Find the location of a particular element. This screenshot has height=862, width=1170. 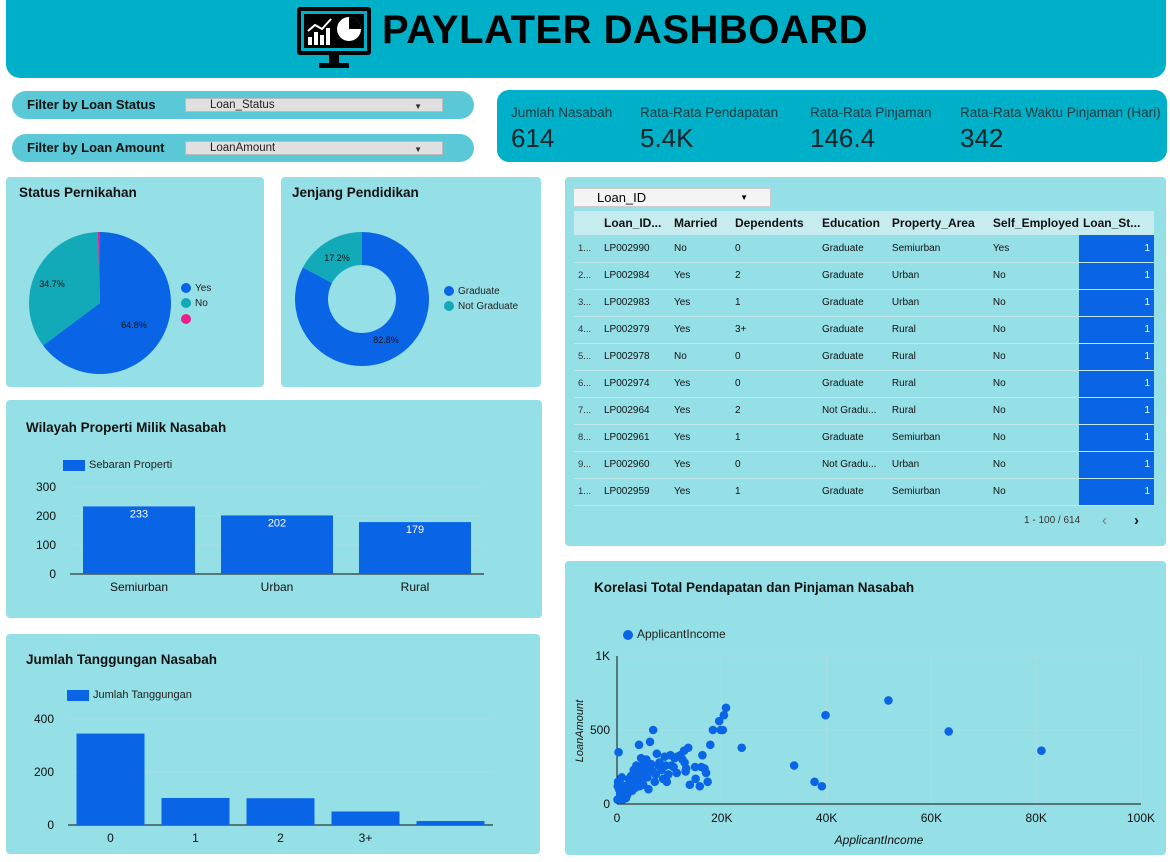

kpi-label-loan: Rata-Rata Pinjaman is located at coordinates (871, 112).